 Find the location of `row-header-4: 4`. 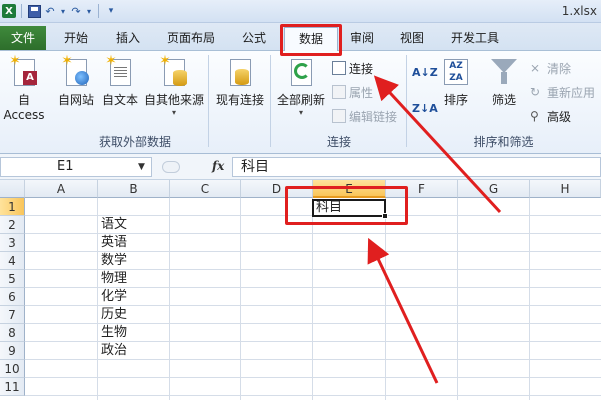

row-header-4: 4 is located at coordinates (12, 261).